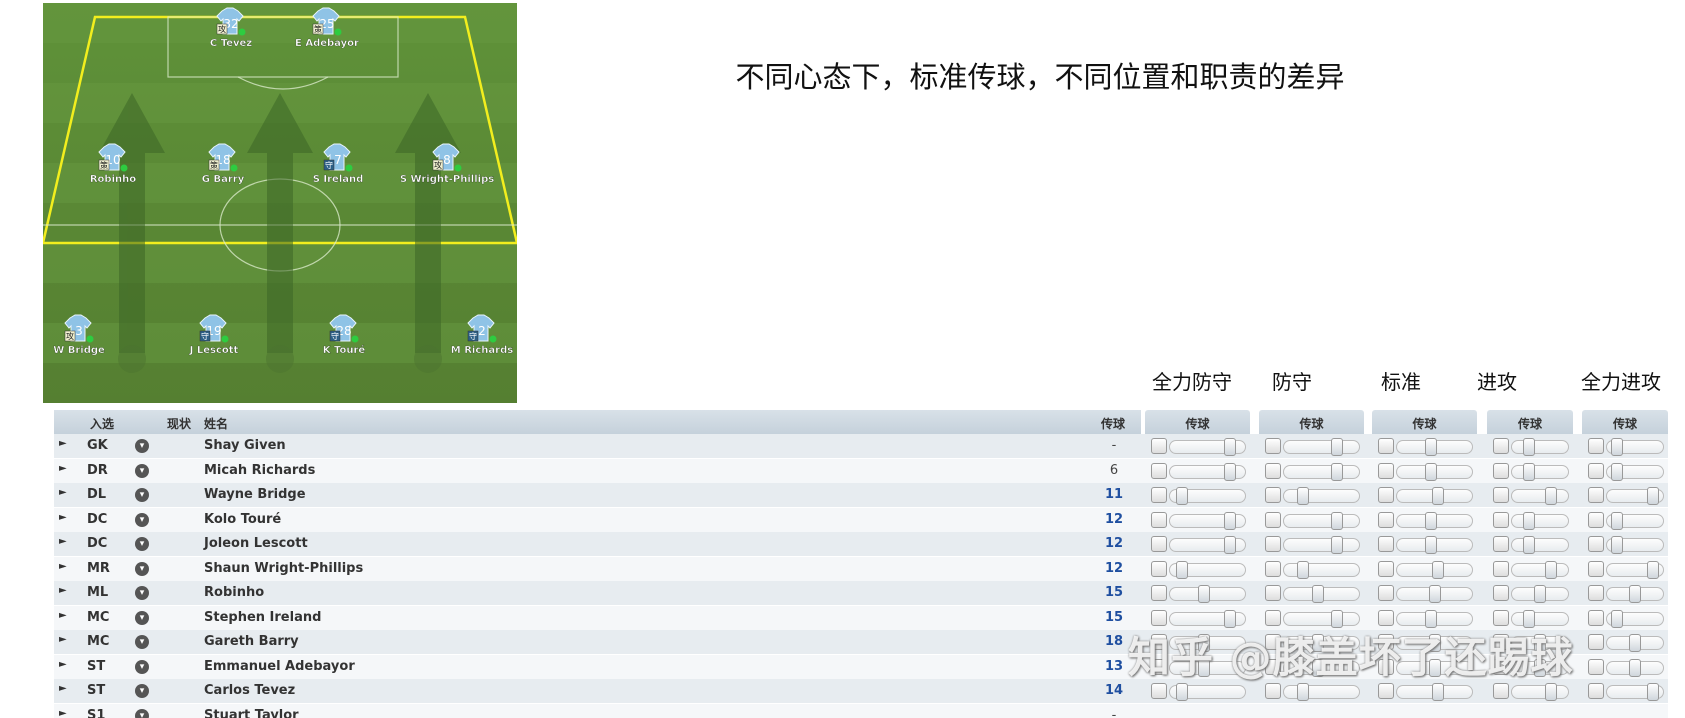  Describe the element at coordinates (249, 690) in the screenshot. I see `player-name: Carlos Tevez` at that location.